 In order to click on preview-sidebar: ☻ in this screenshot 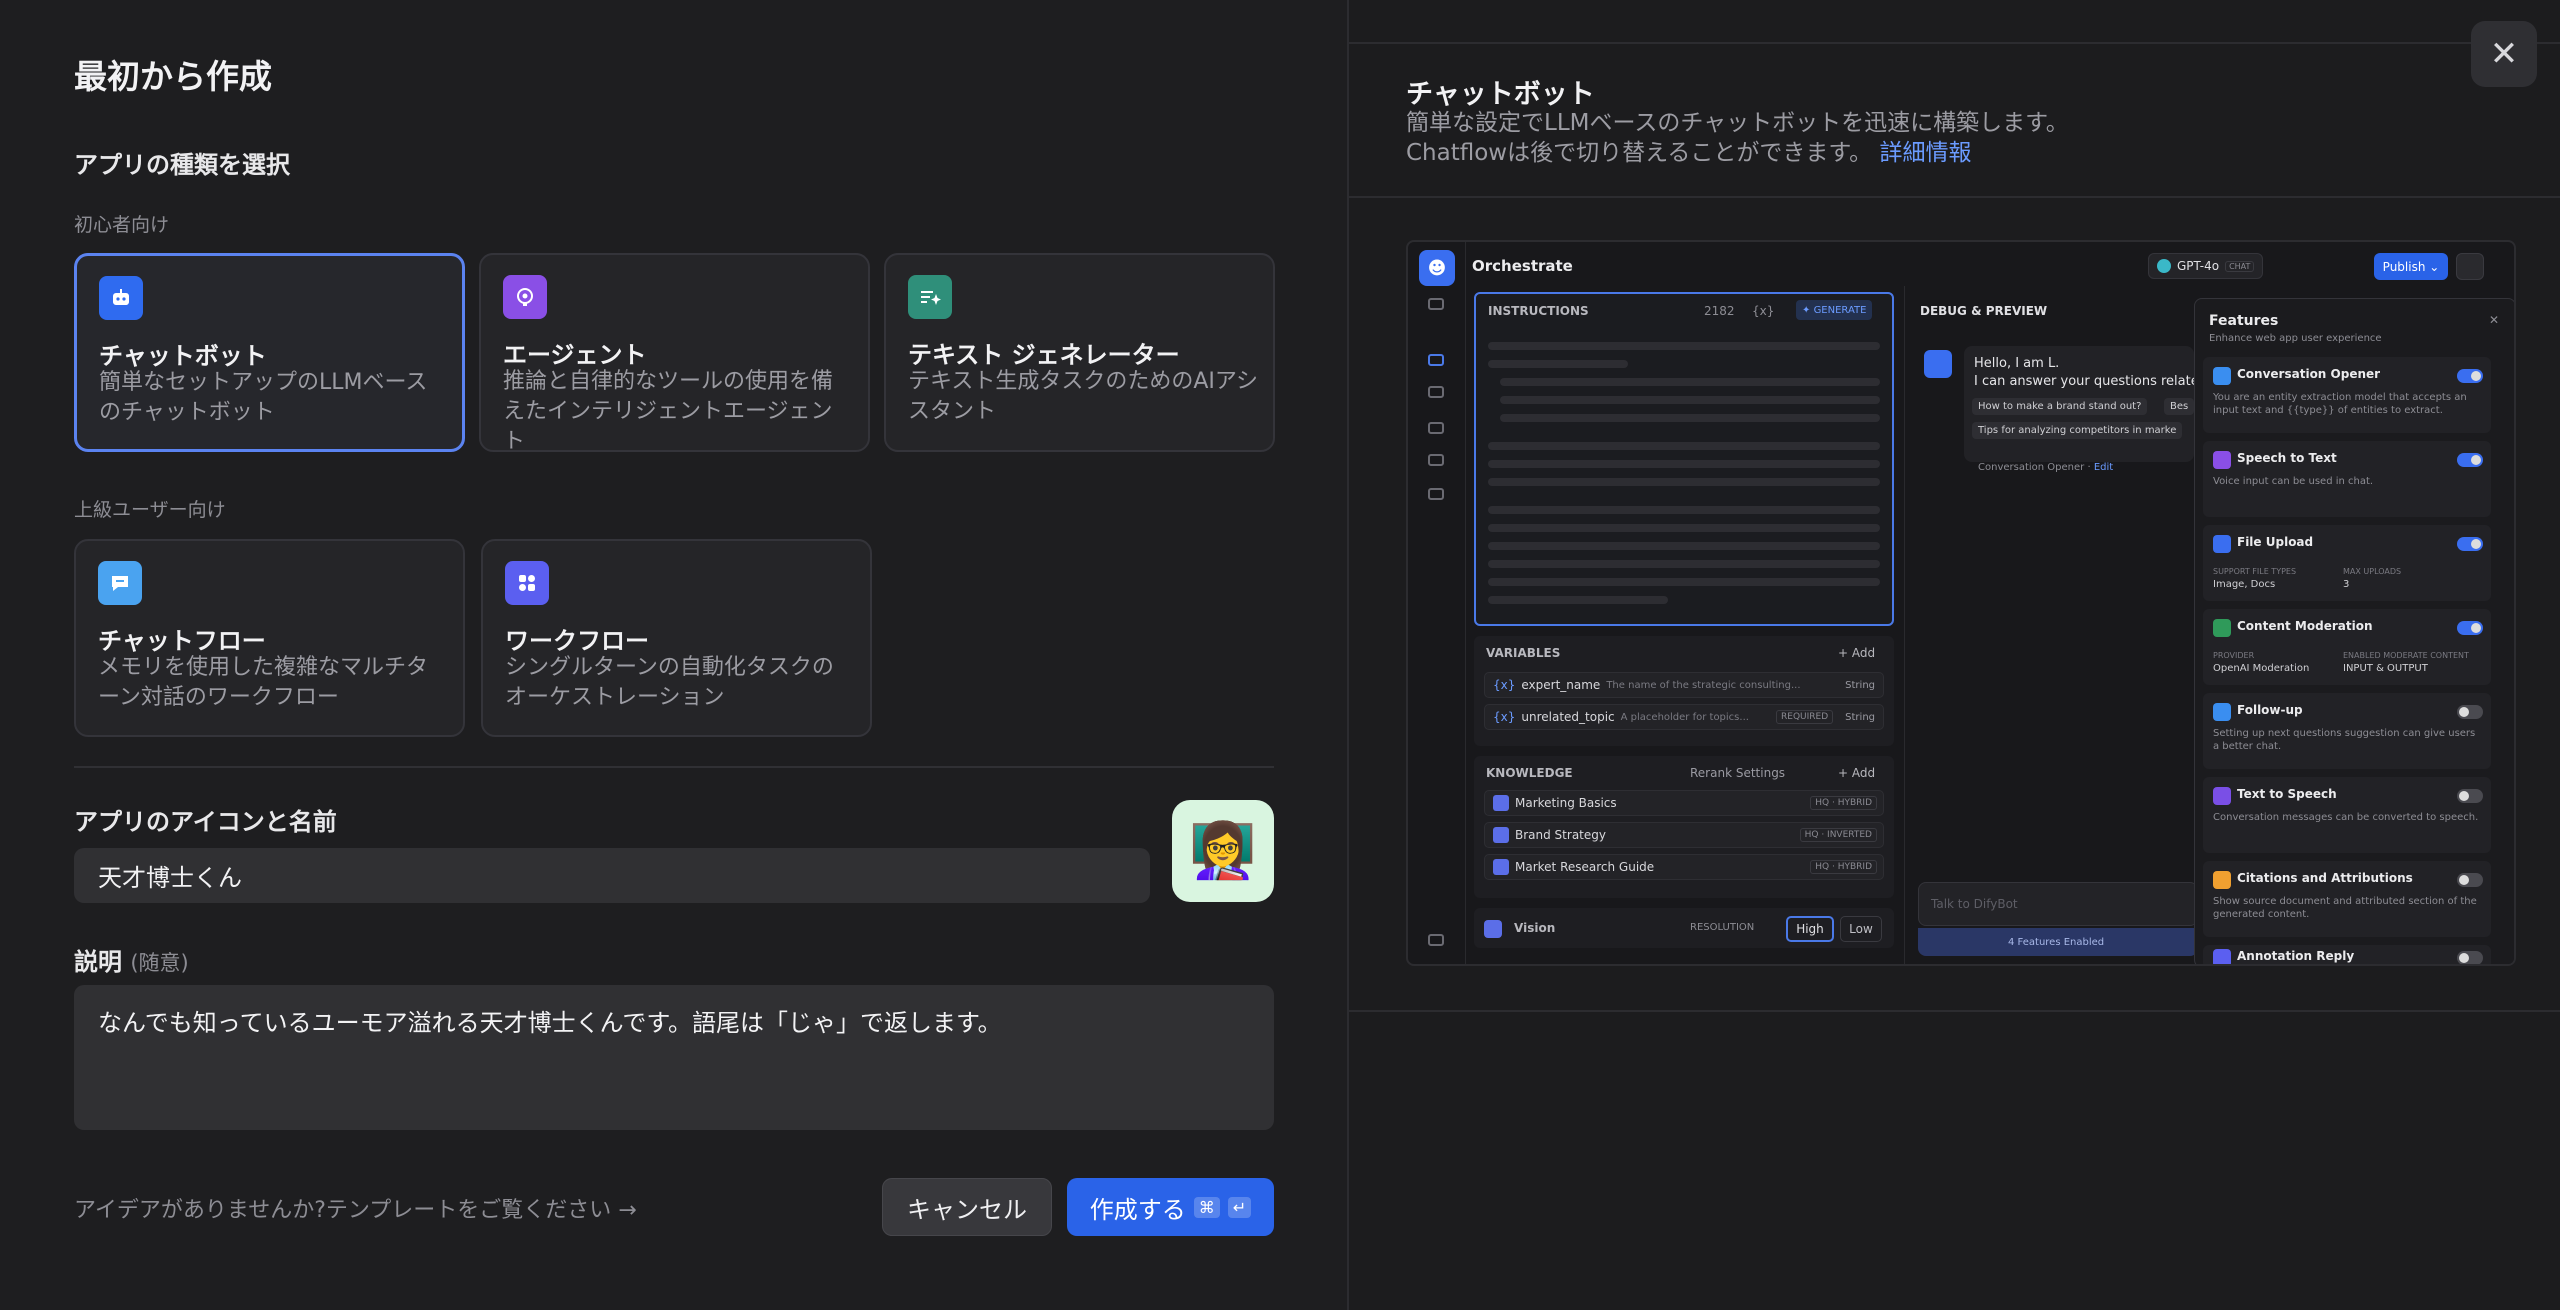, I will do `click(1437, 603)`.